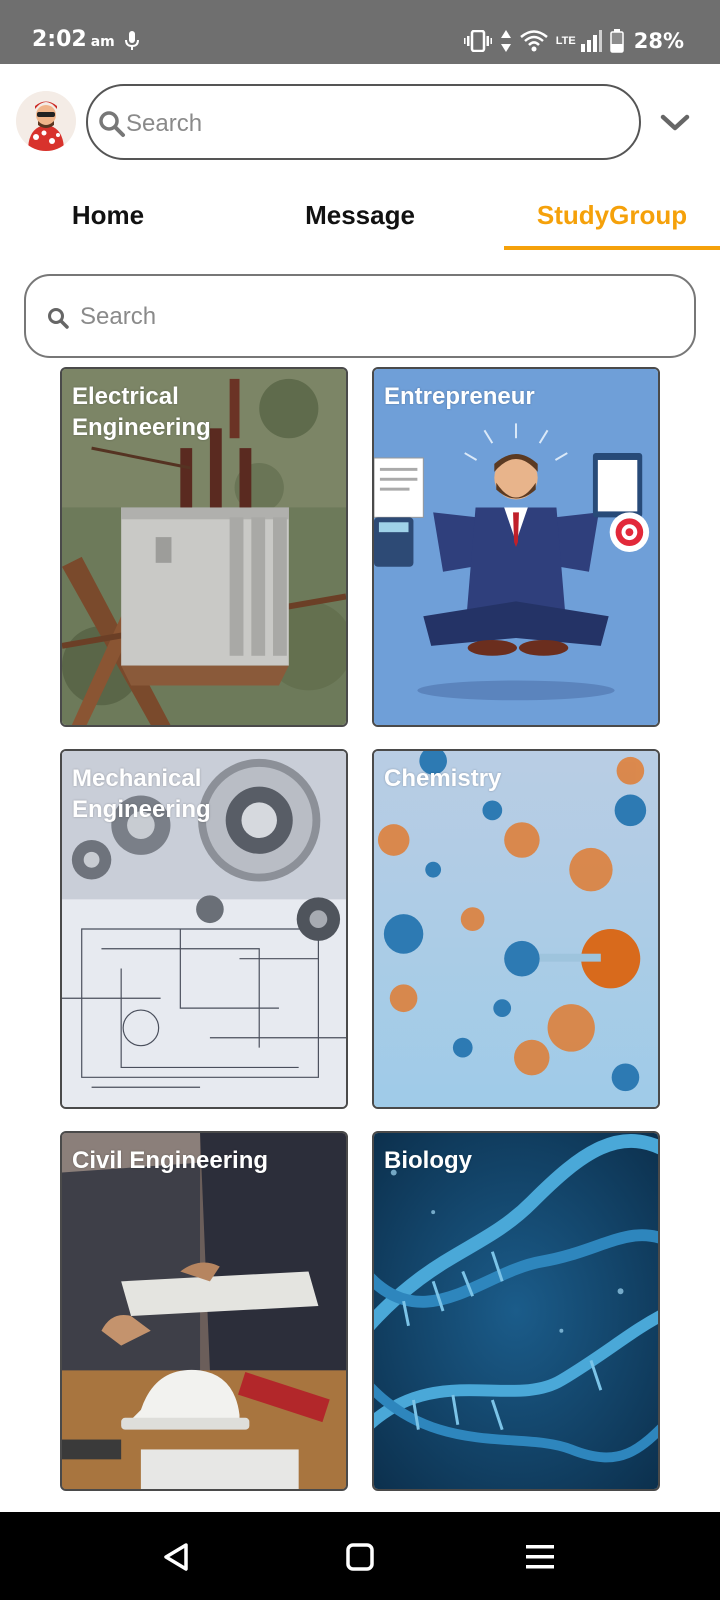  Describe the element at coordinates (658, 41) in the screenshot. I see `battery-percent: 28%` at that location.